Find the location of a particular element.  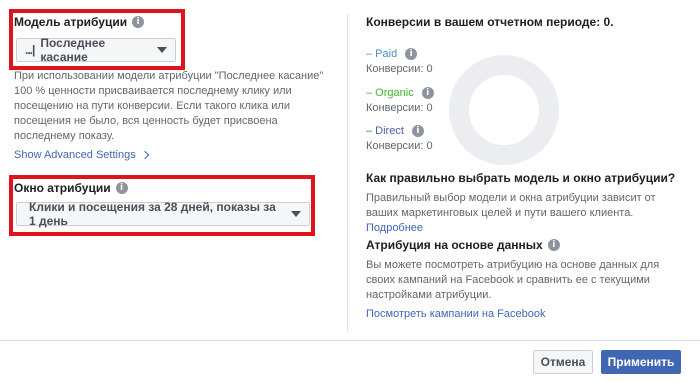

view-facebook-campaigns-link: Посмотреть кампании на Facebook is located at coordinates (455, 314).